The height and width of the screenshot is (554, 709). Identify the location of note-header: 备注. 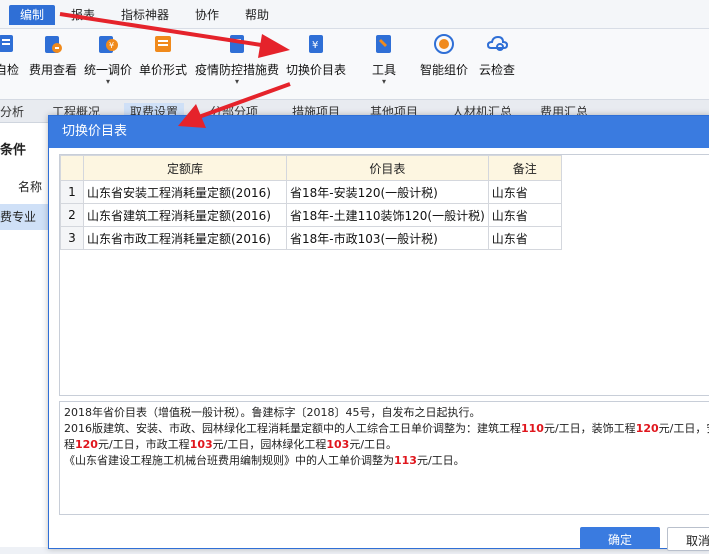
(524, 168).